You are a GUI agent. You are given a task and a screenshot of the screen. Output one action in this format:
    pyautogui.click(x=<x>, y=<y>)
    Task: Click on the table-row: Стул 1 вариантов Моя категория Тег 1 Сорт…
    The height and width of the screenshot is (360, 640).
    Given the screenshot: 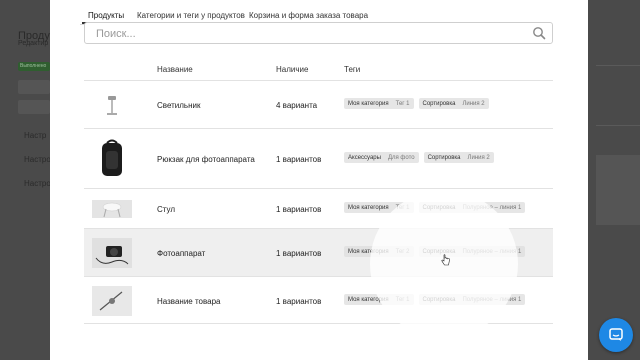 What is the action you would take?
    pyautogui.click(x=318, y=208)
    